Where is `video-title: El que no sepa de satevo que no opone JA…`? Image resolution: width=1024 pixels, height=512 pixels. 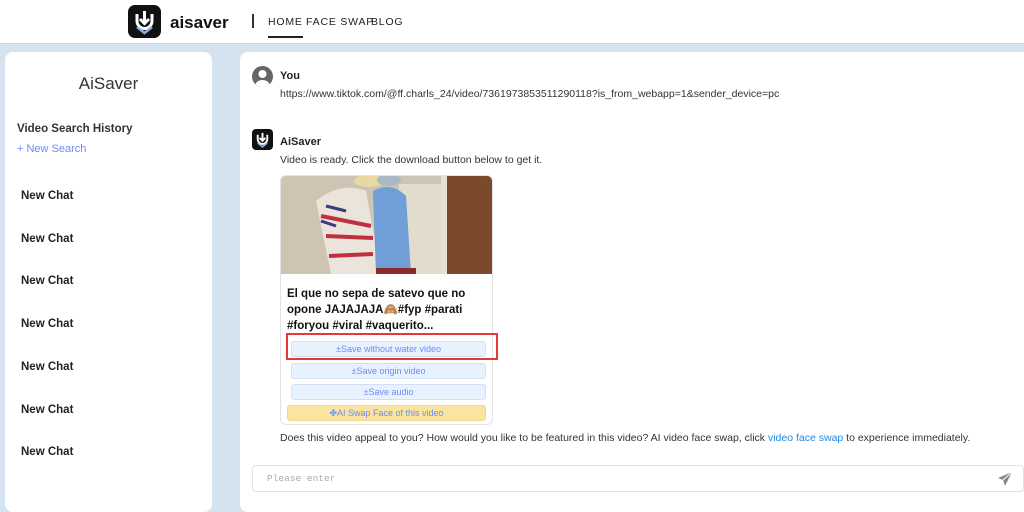 video-title: El que no sepa de satevo que no opone JA… is located at coordinates (376, 310).